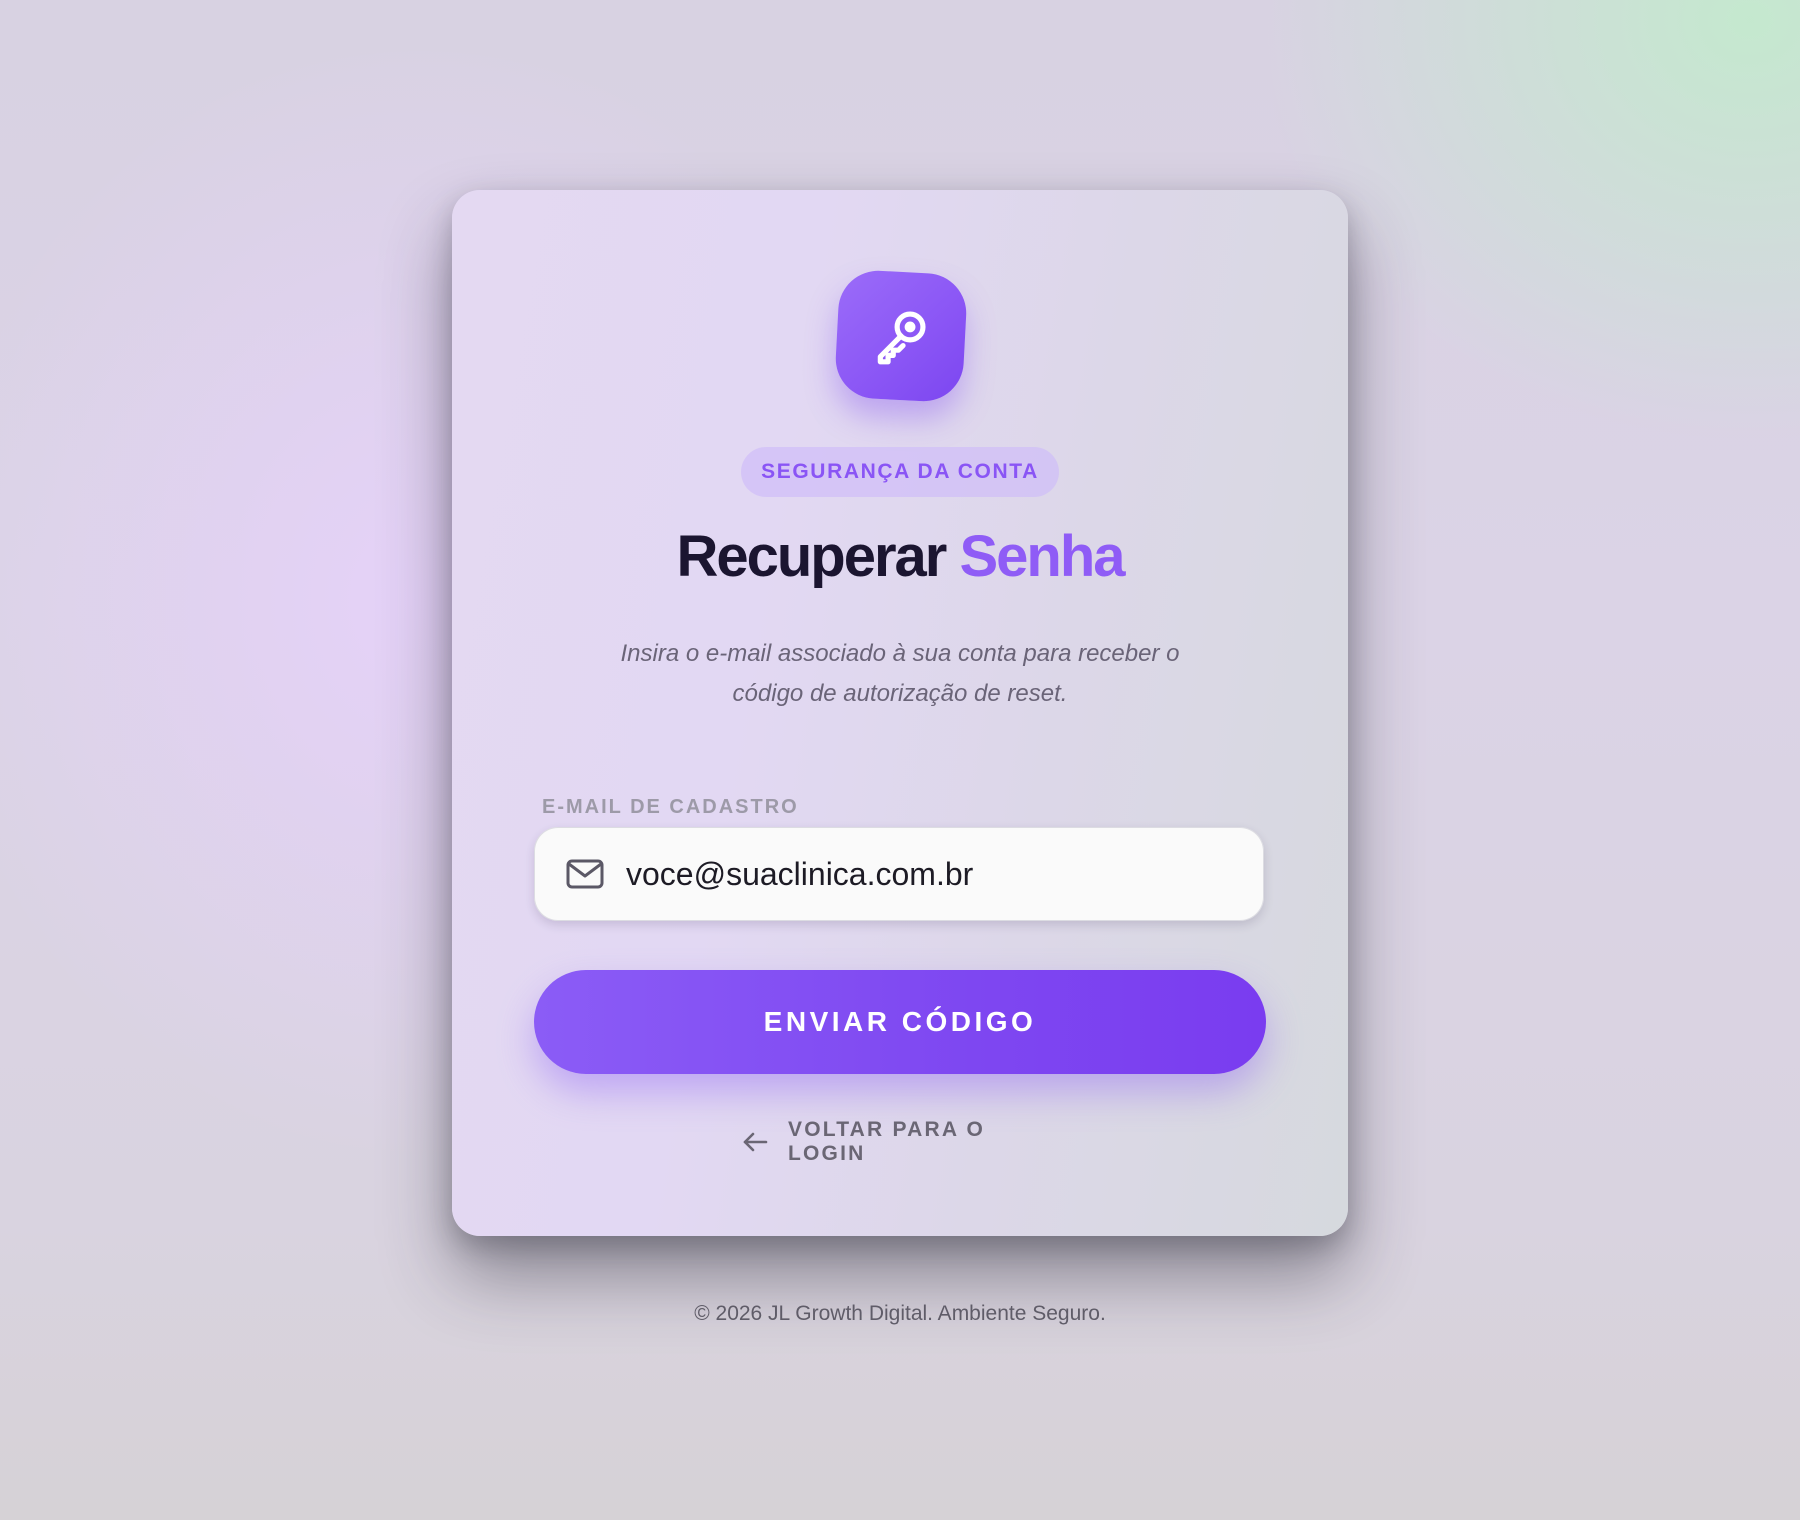  I want to click on back-to-login-label: VOLTAR PARA O LOGIN, so click(886, 1141).